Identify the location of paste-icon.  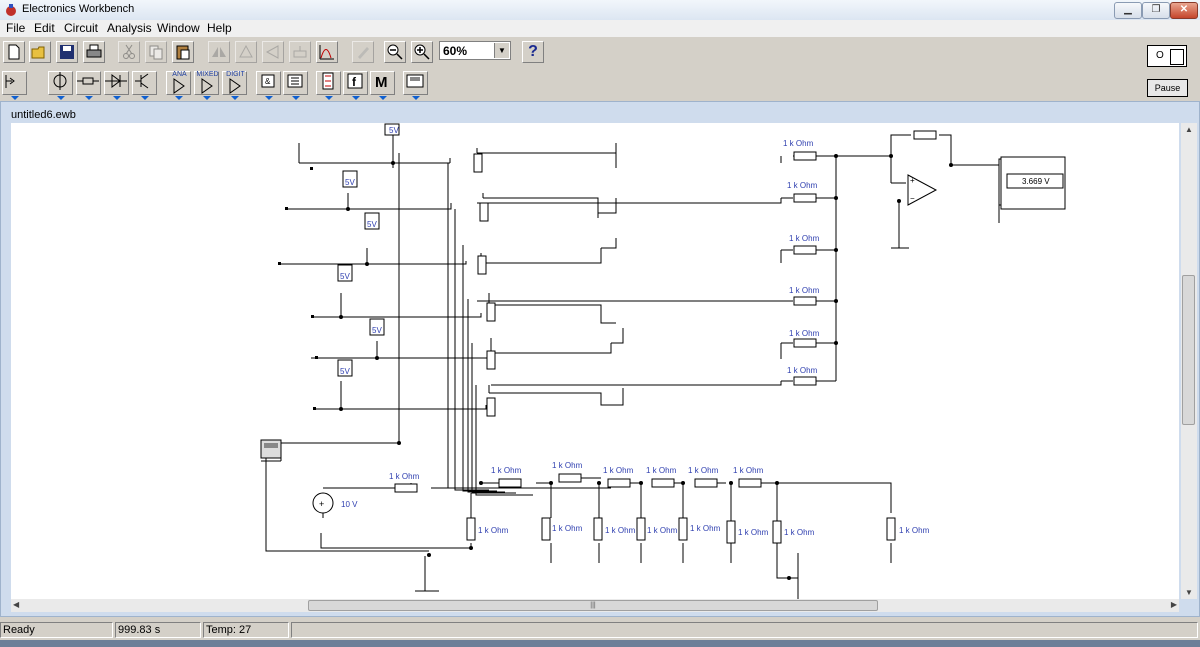
(183, 52).